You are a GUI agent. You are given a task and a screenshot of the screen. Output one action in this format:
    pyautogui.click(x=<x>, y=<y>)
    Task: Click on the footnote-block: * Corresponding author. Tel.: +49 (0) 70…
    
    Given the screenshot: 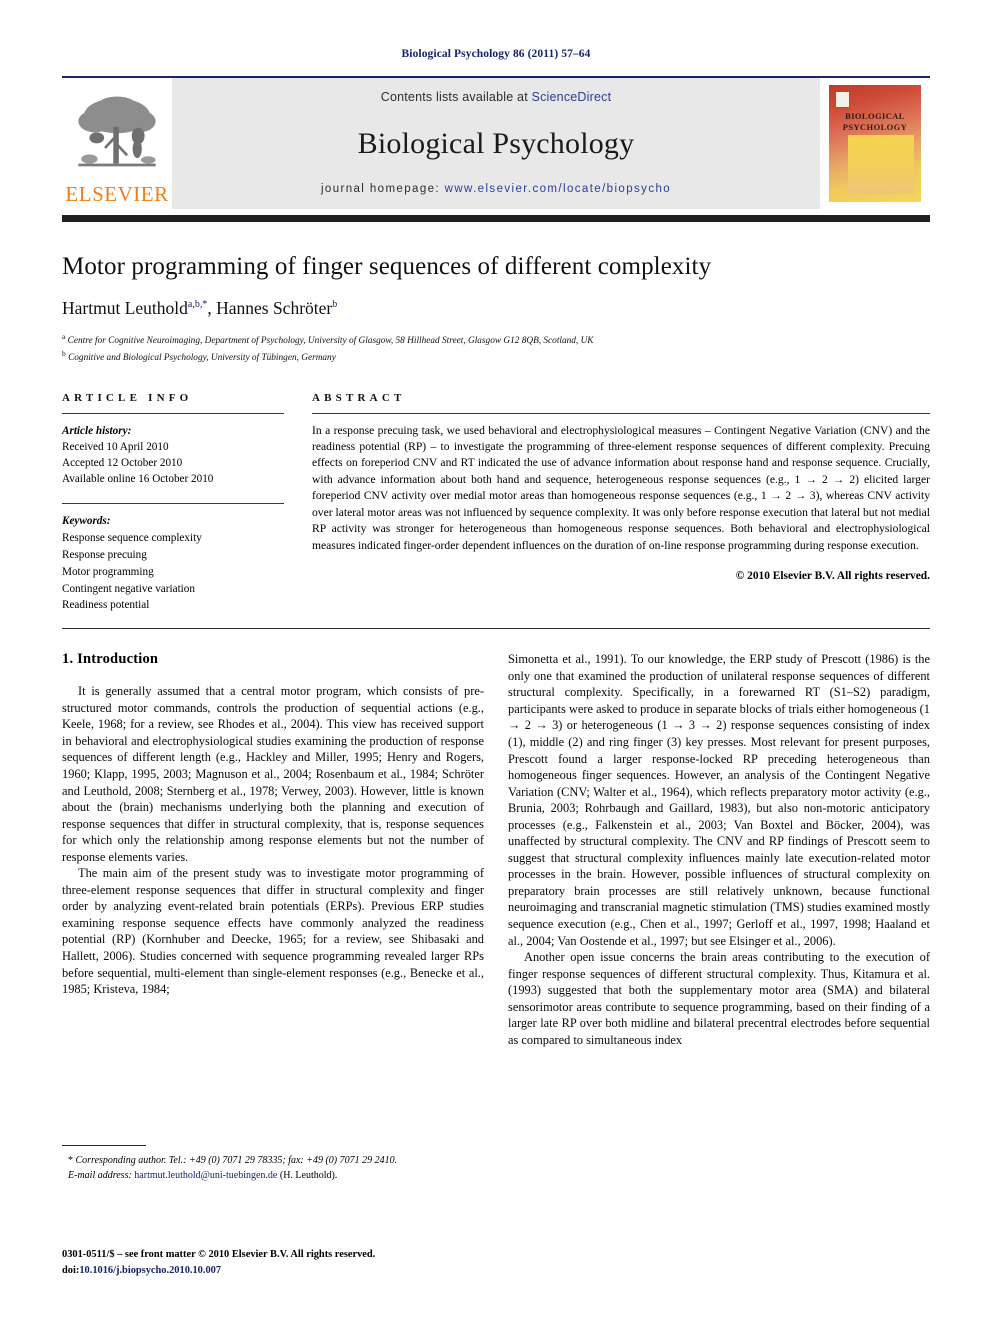 What is the action you would take?
    pyautogui.click(x=273, y=1164)
    